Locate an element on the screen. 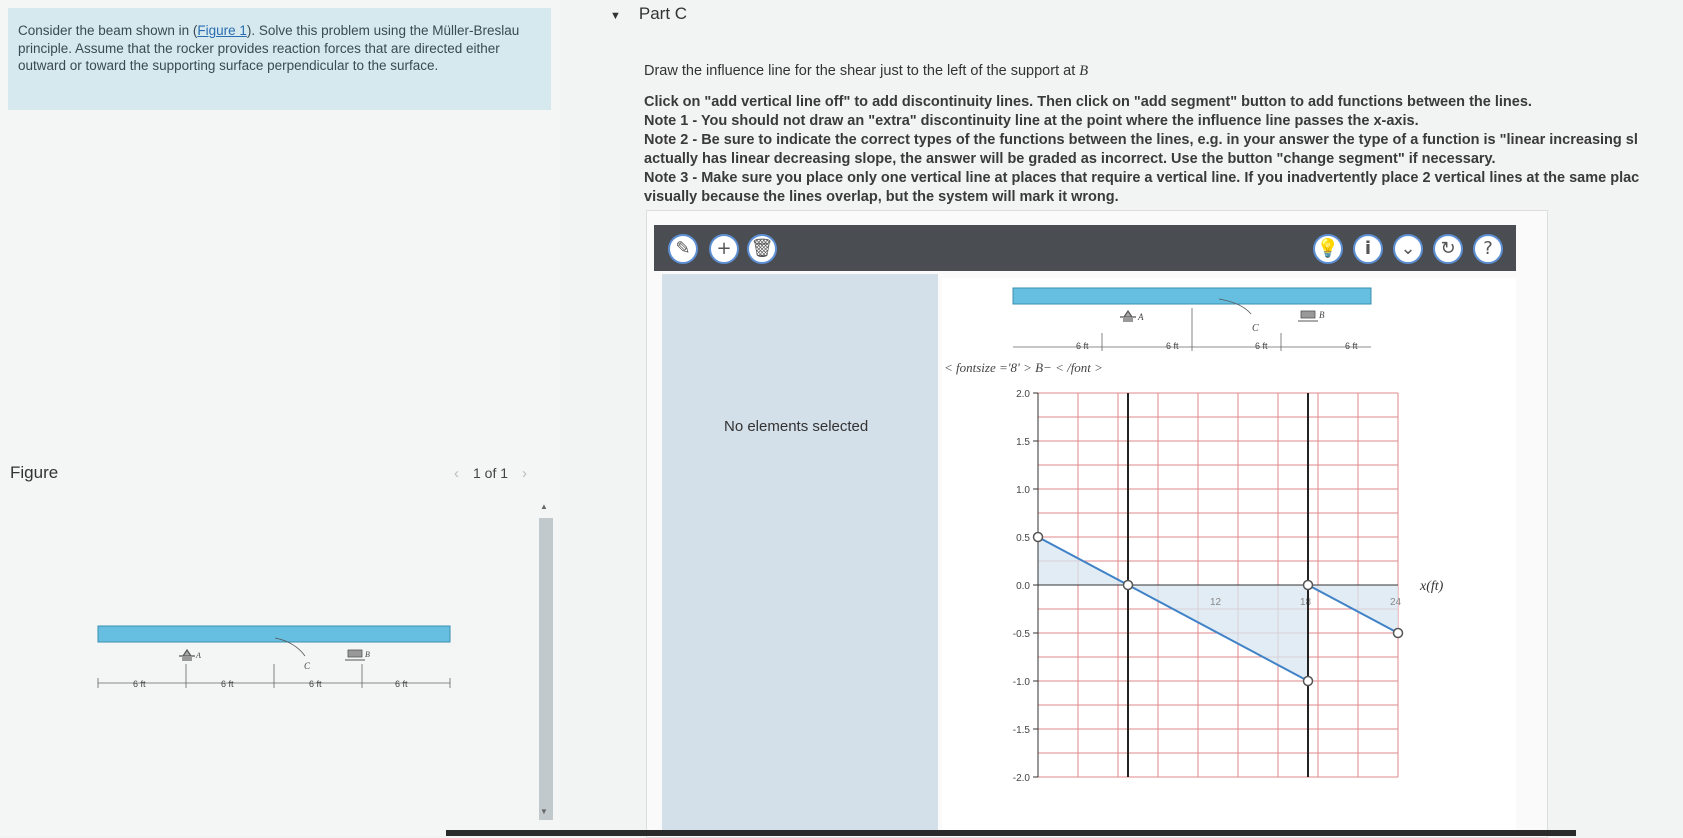 This screenshot has height=838, width=1683. x-axis-label: x(ft) is located at coordinates (1431, 586).